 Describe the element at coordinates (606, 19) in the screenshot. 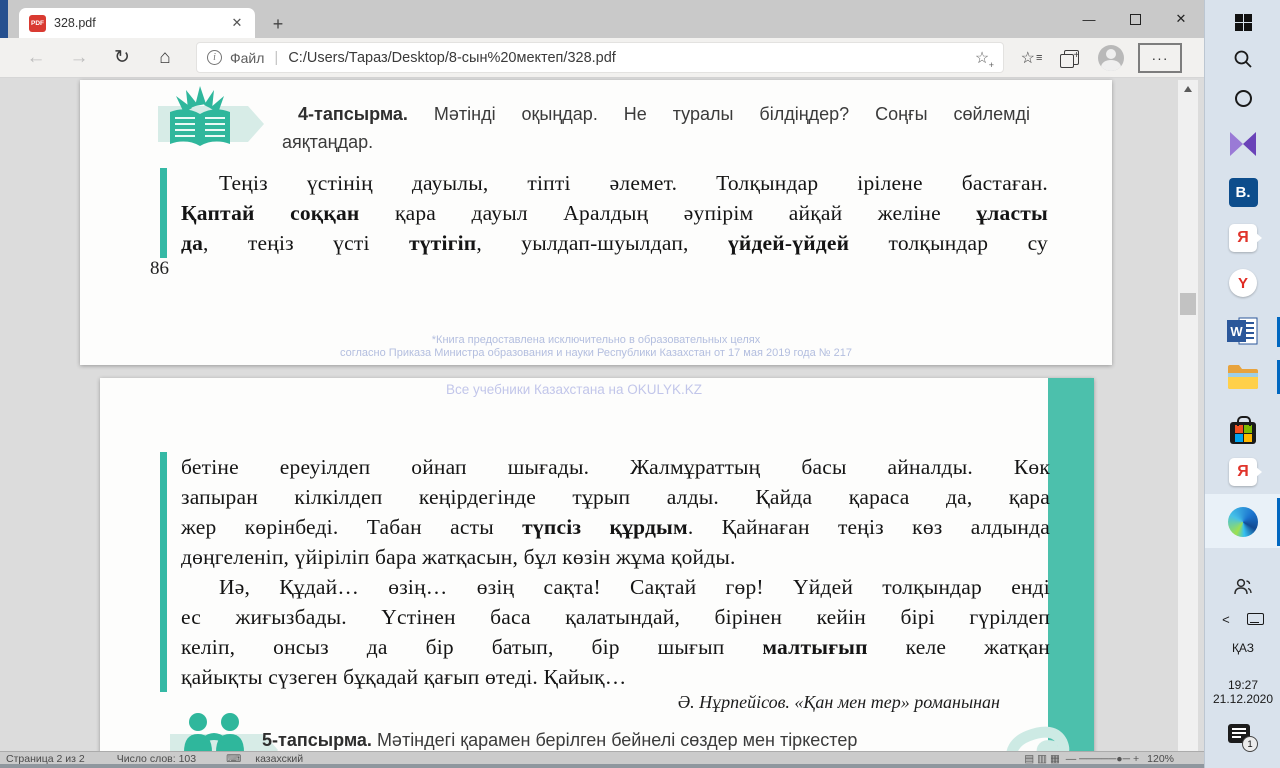

I see `tab-strip: PDF 328.pdf ✕ + — ✕` at that location.